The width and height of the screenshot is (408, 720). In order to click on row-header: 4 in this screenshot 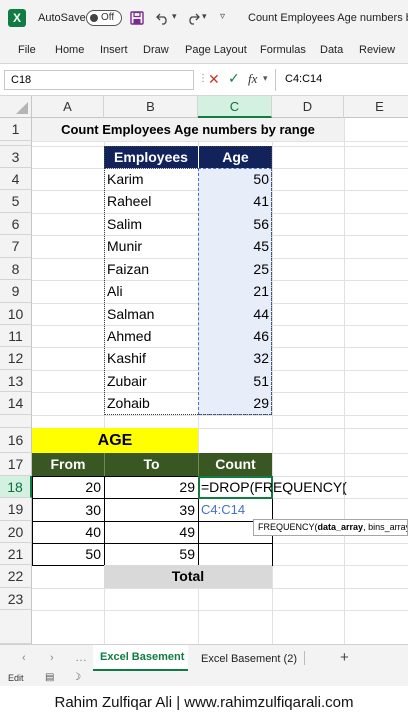, I will do `click(16, 179)`.